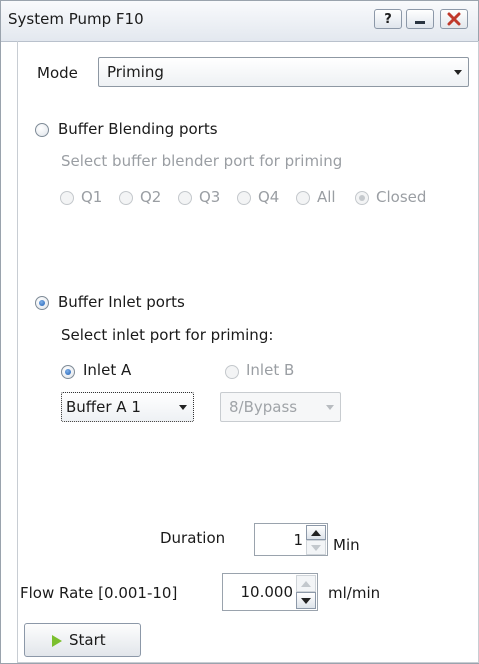  What do you see at coordinates (267, 592) in the screenshot?
I see `flow-rate-value: 10.000` at bounding box center [267, 592].